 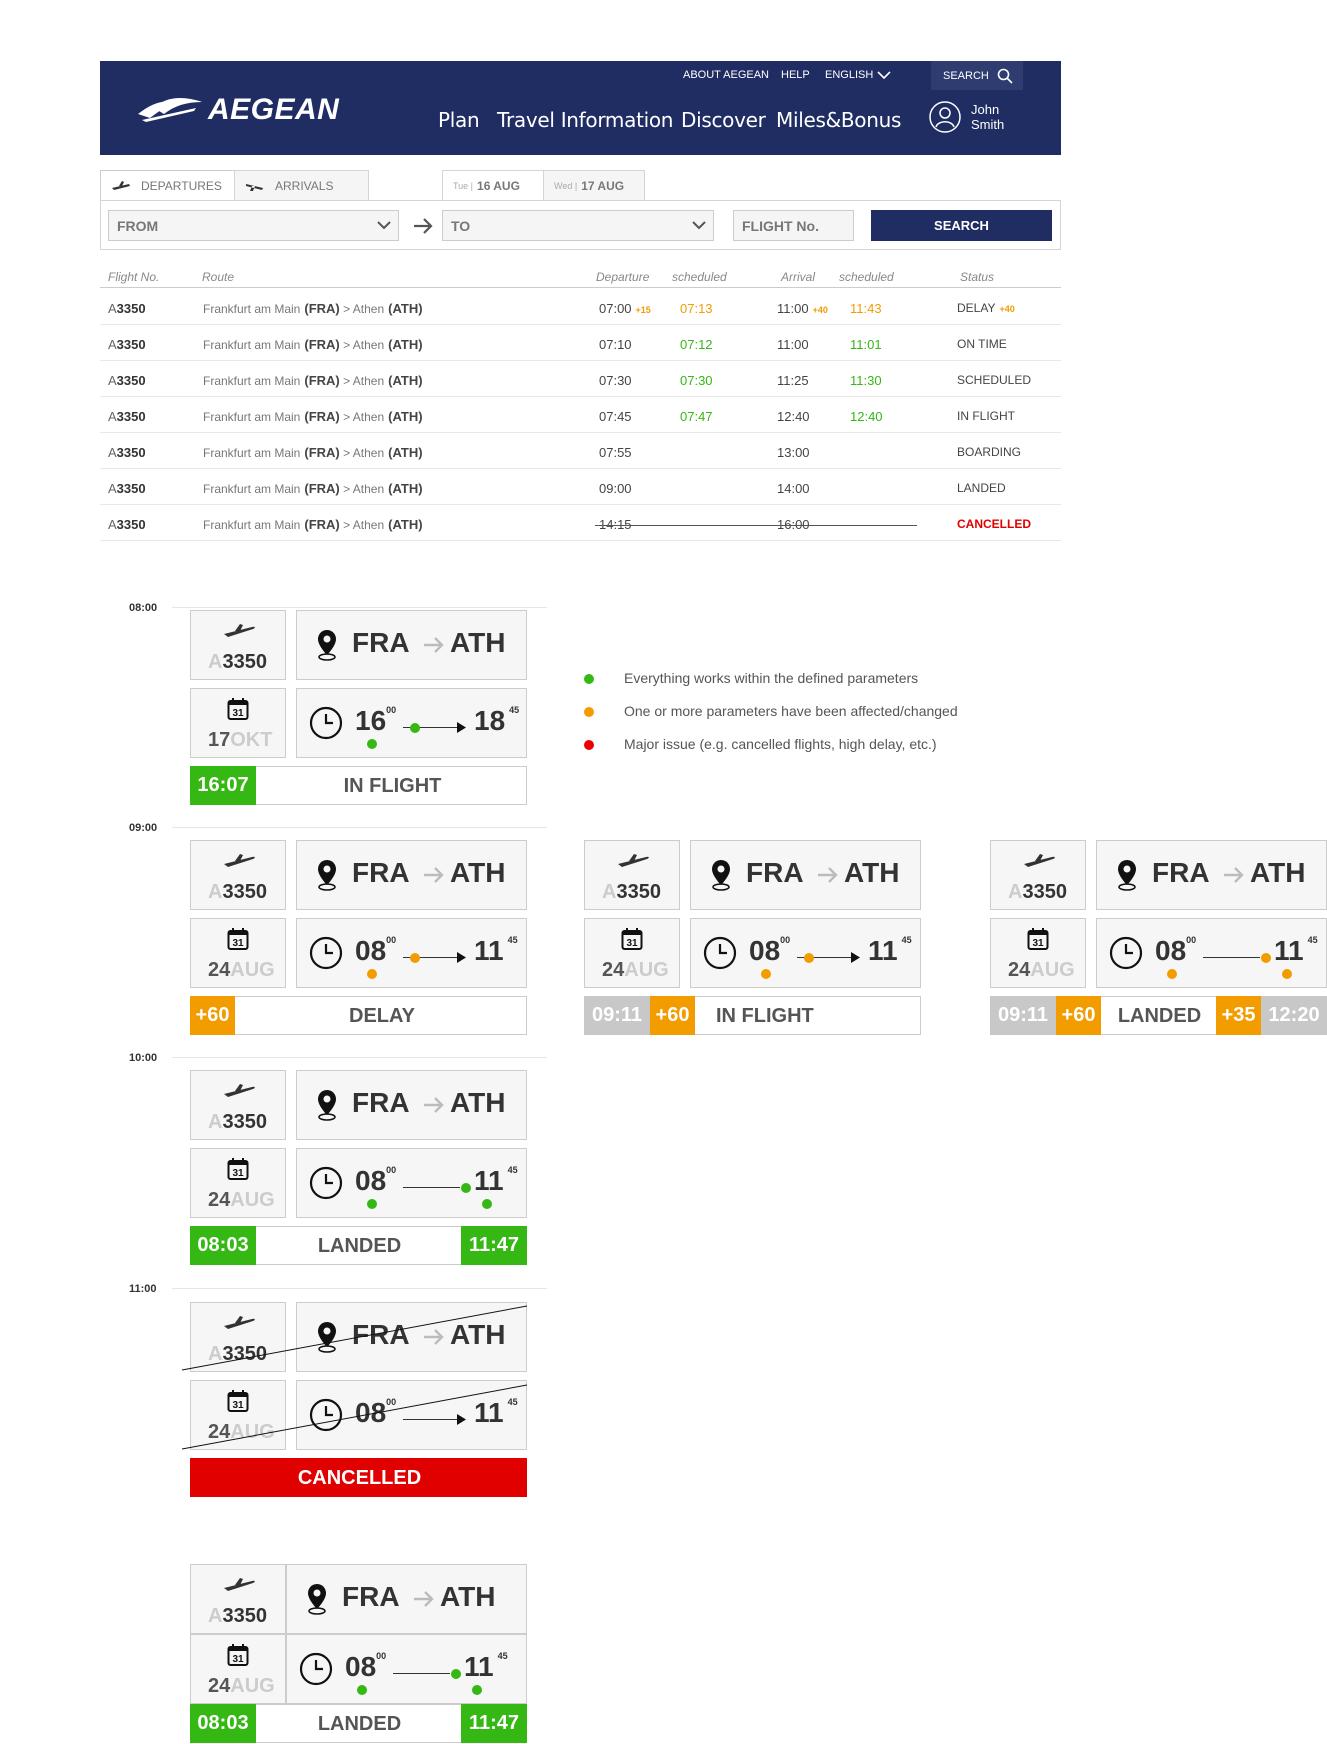 What do you see at coordinates (726, 75) in the screenshot?
I see `about-link: ABOUT AEGEAN` at bounding box center [726, 75].